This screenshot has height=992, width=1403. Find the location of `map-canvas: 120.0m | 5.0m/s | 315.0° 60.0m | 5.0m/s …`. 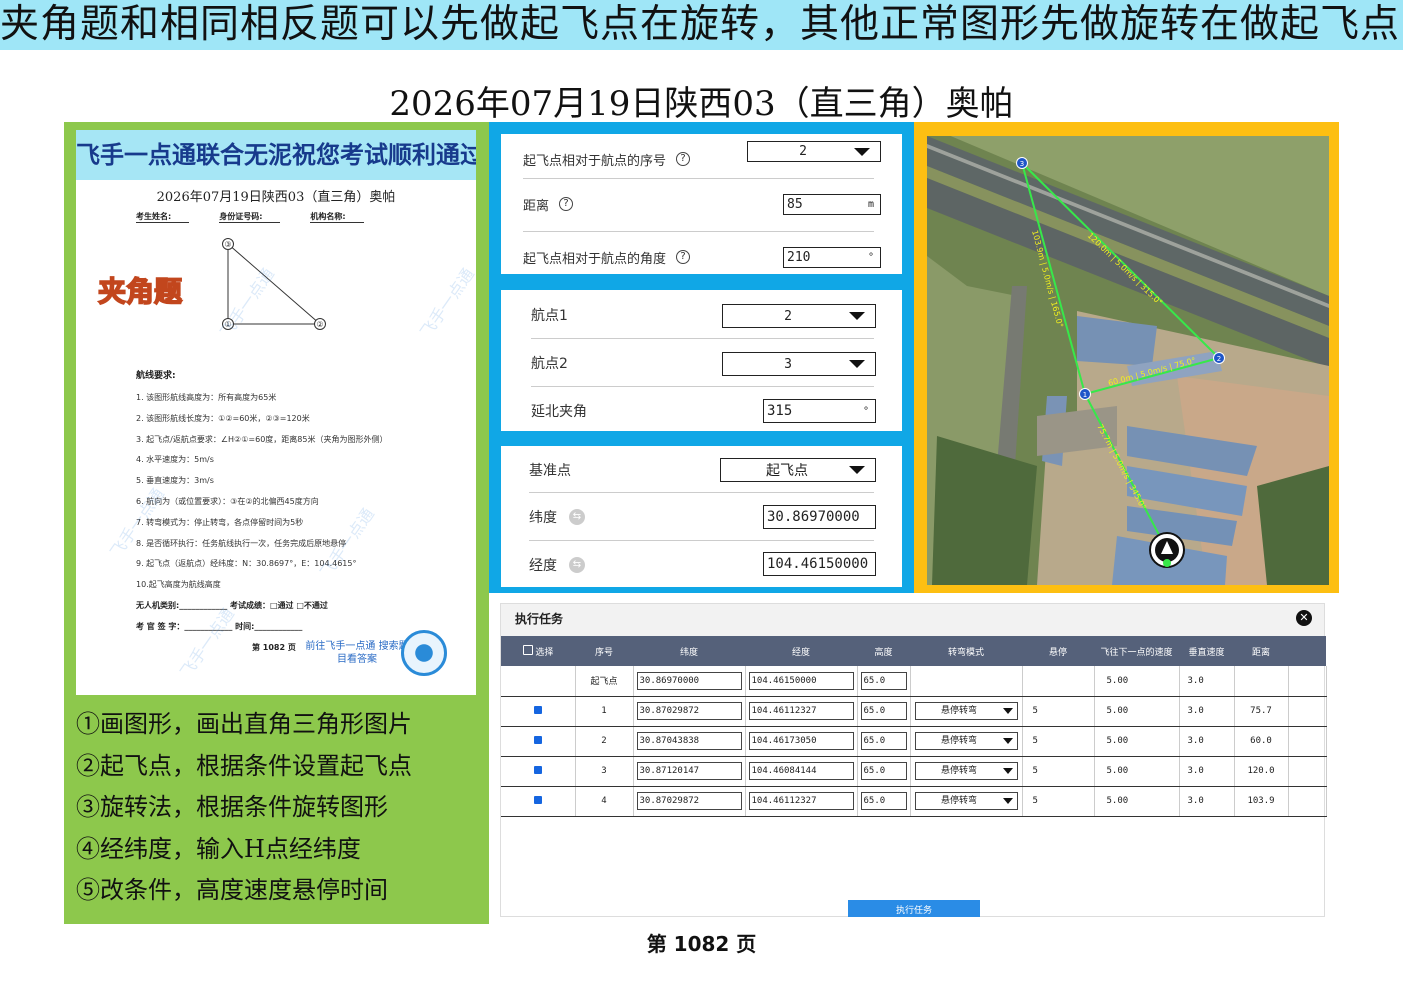

map-canvas: 120.0m | 5.0m/s | 315.0° 60.0m | 5.0m/s … is located at coordinates (1128, 360).